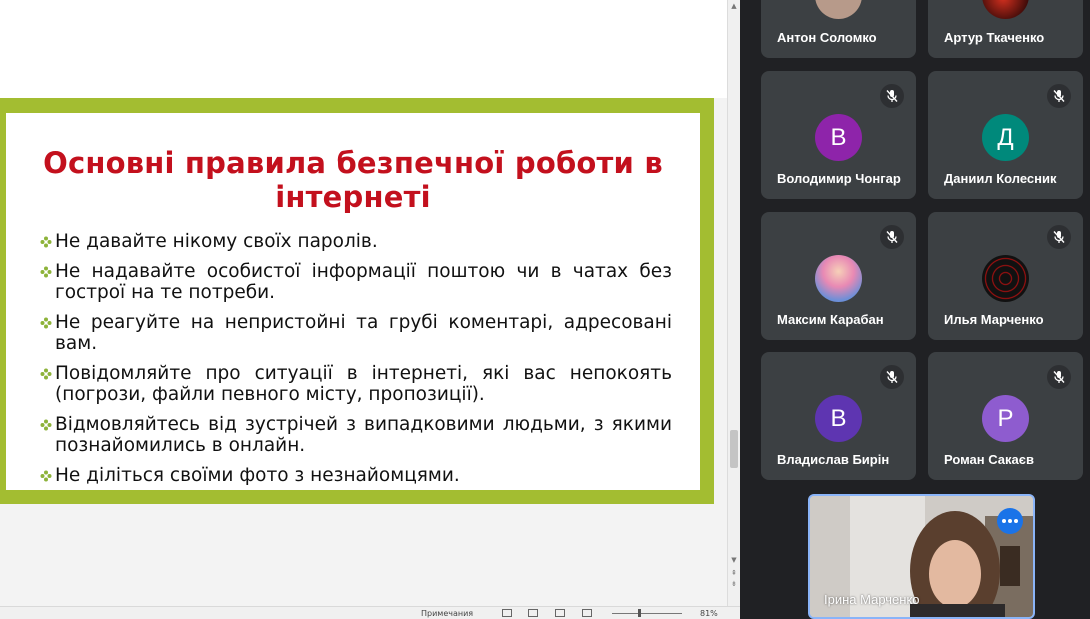 Image resolution: width=1090 pixels, height=619 pixels. What do you see at coordinates (734, 584) in the screenshot?
I see `next-slide-icon: ⇟` at bounding box center [734, 584].